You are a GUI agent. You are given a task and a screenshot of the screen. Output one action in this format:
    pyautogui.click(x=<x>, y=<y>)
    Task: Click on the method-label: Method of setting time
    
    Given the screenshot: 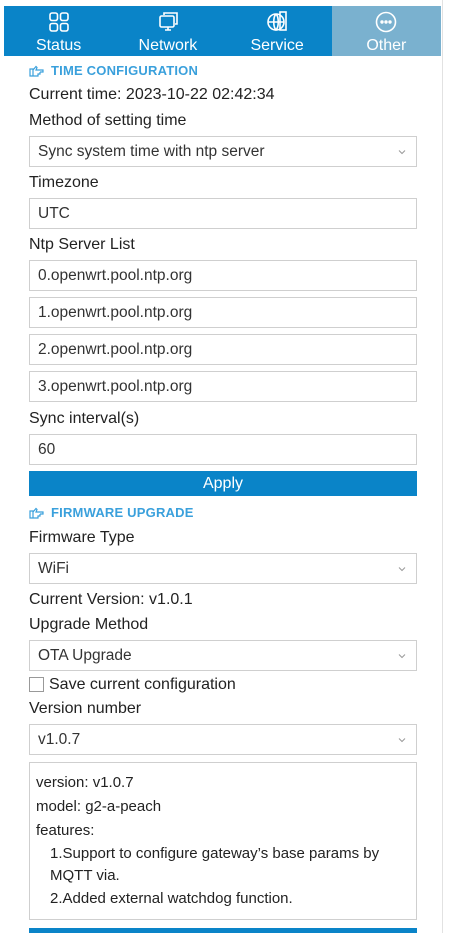 What is the action you would take?
    pyautogui.click(x=108, y=120)
    